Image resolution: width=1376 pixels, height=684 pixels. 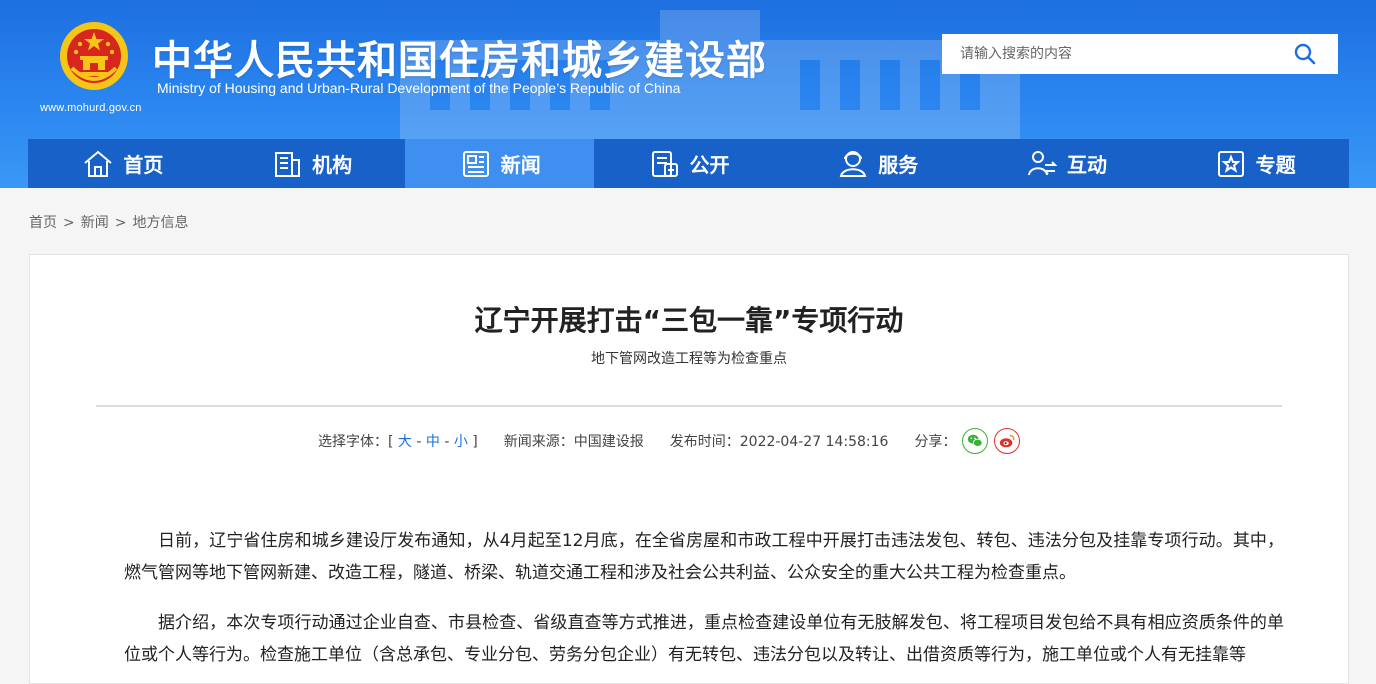 I want to click on share-label: 分享：, so click(x=935, y=442).